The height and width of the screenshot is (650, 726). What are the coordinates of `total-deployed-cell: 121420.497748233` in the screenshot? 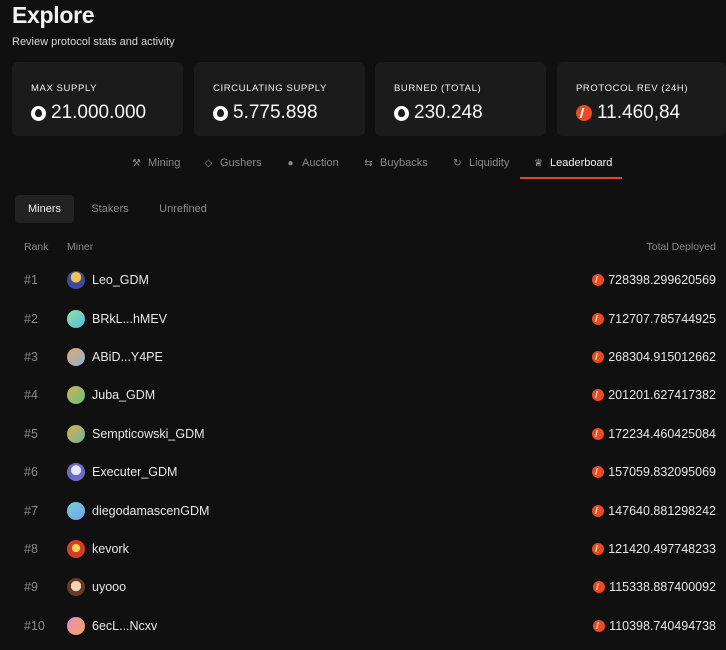 It's located at (654, 549).